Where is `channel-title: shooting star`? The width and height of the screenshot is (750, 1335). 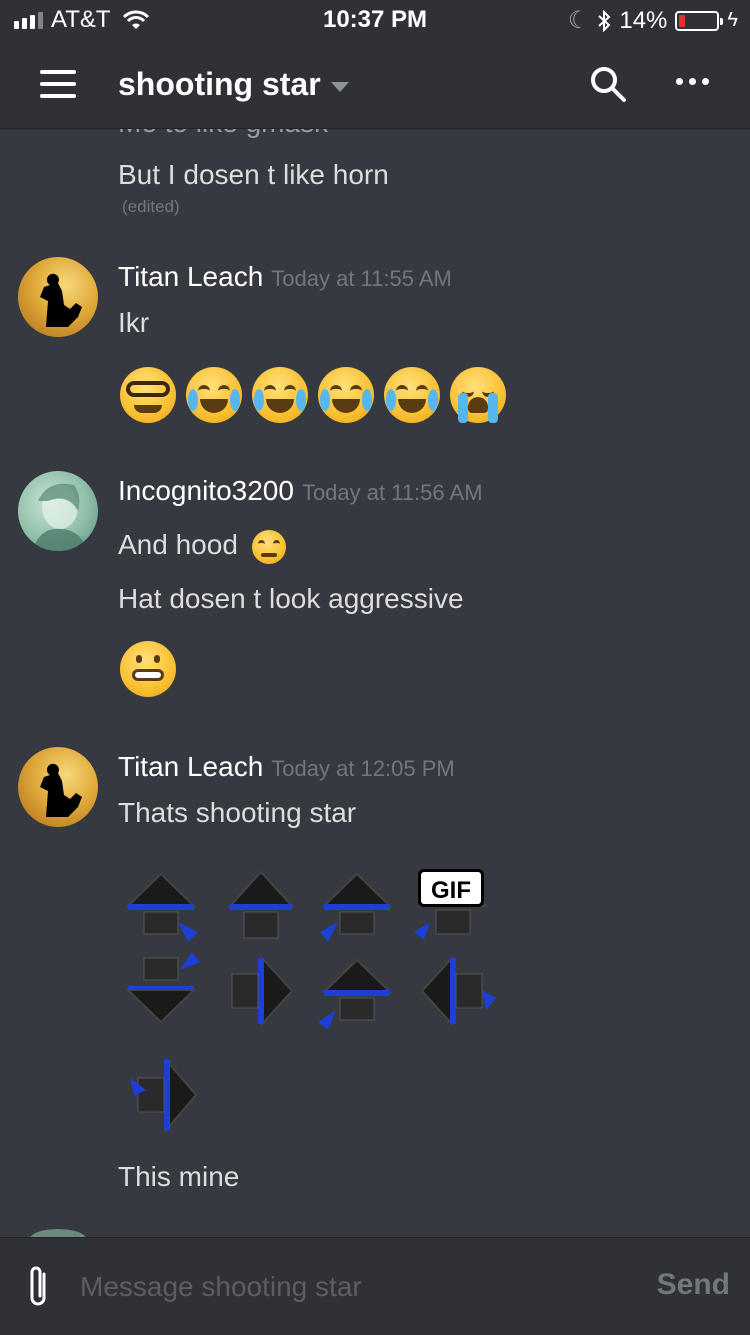 channel-title: shooting star is located at coordinates (233, 84).